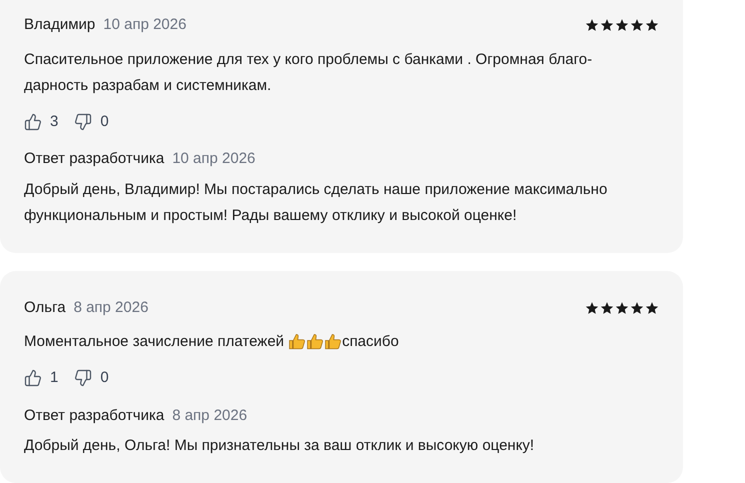  I want to click on review-text: Моментальное зачисление платежей, so click(154, 342).